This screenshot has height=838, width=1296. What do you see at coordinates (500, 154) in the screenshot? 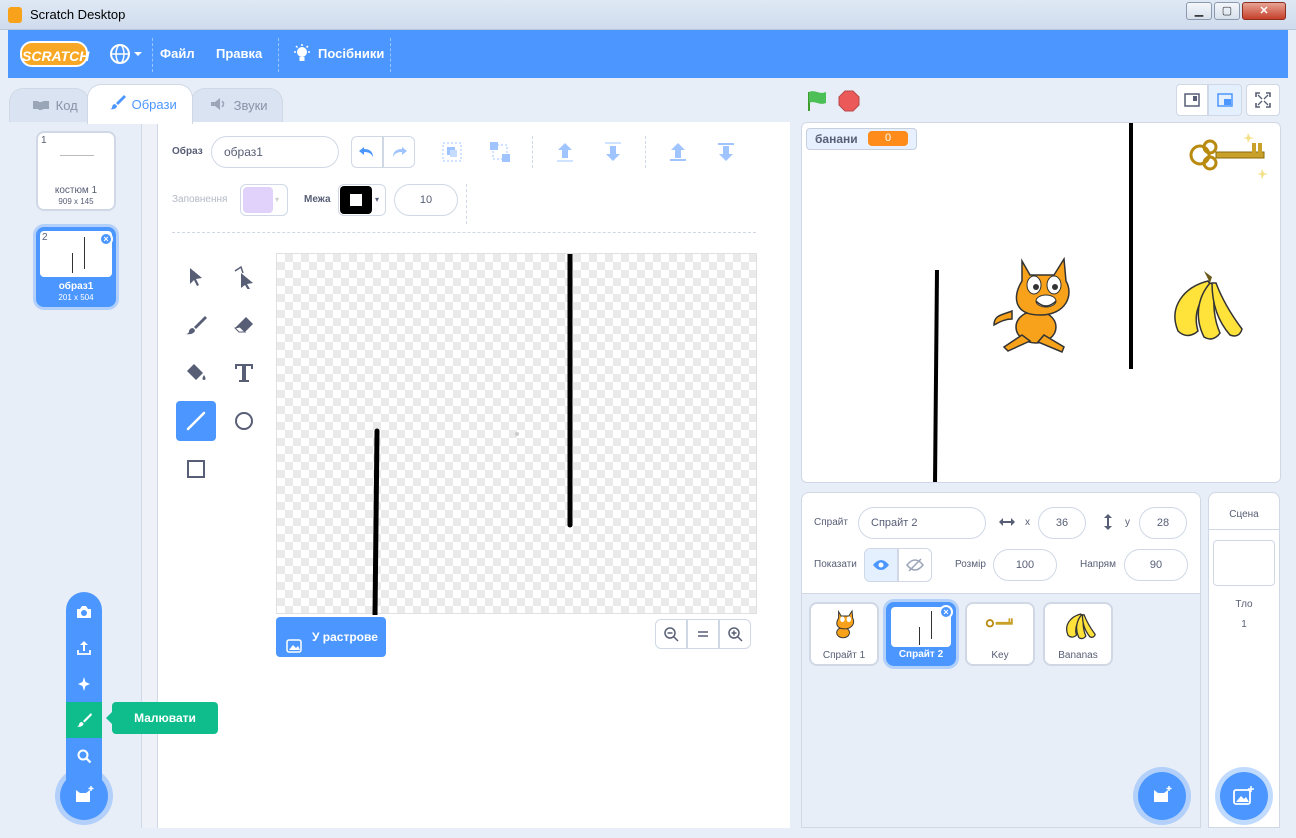
I see `ungroup-icon` at bounding box center [500, 154].